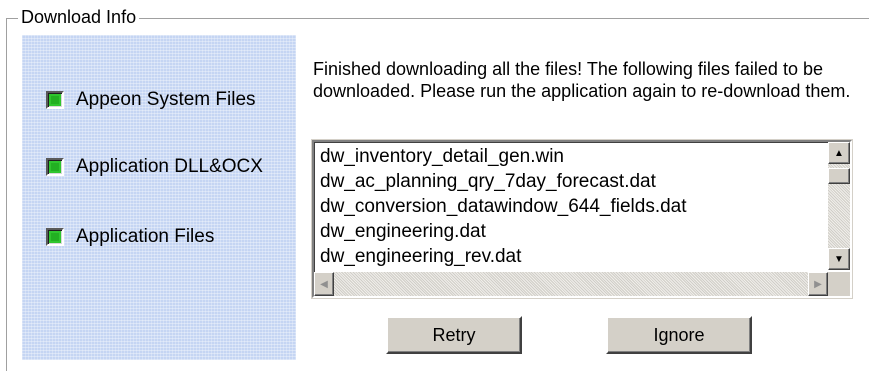 This screenshot has width=870, height=371. What do you see at coordinates (169, 166) in the screenshot?
I see `status-item-label: Application DLL&OCX` at bounding box center [169, 166].